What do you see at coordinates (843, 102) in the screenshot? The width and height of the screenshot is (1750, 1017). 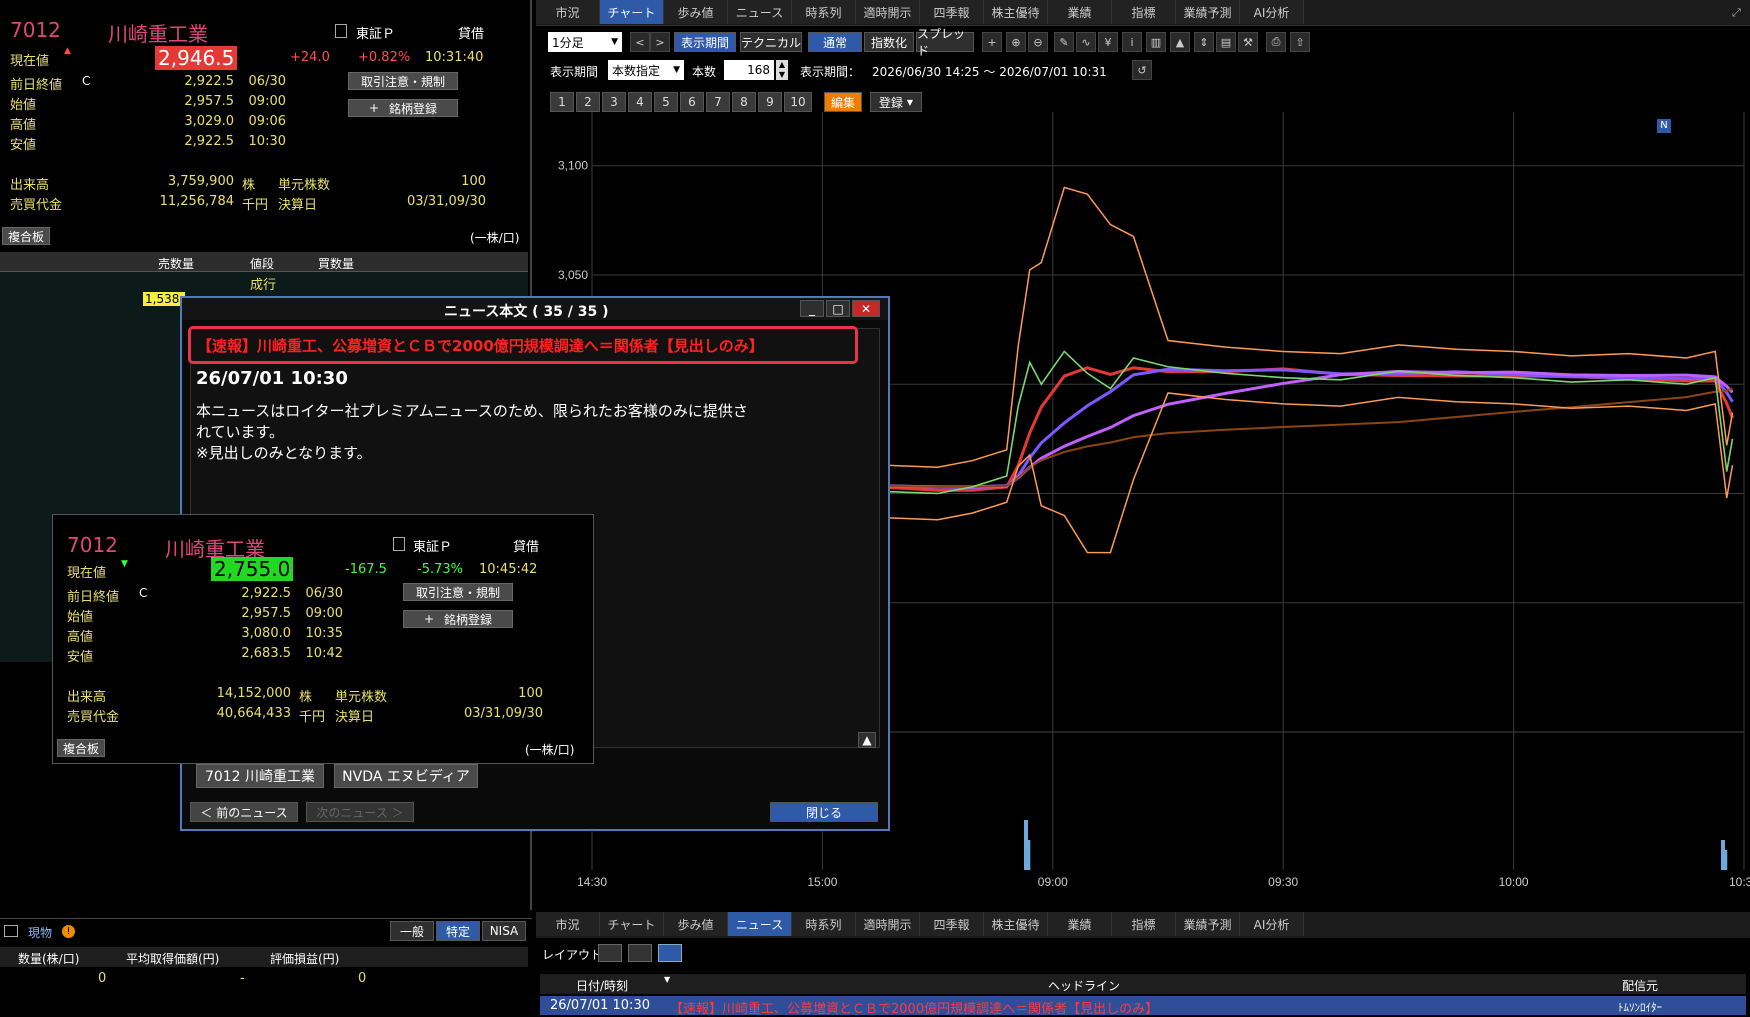 I see `edit-button: 編集` at bounding box center [843, 102].